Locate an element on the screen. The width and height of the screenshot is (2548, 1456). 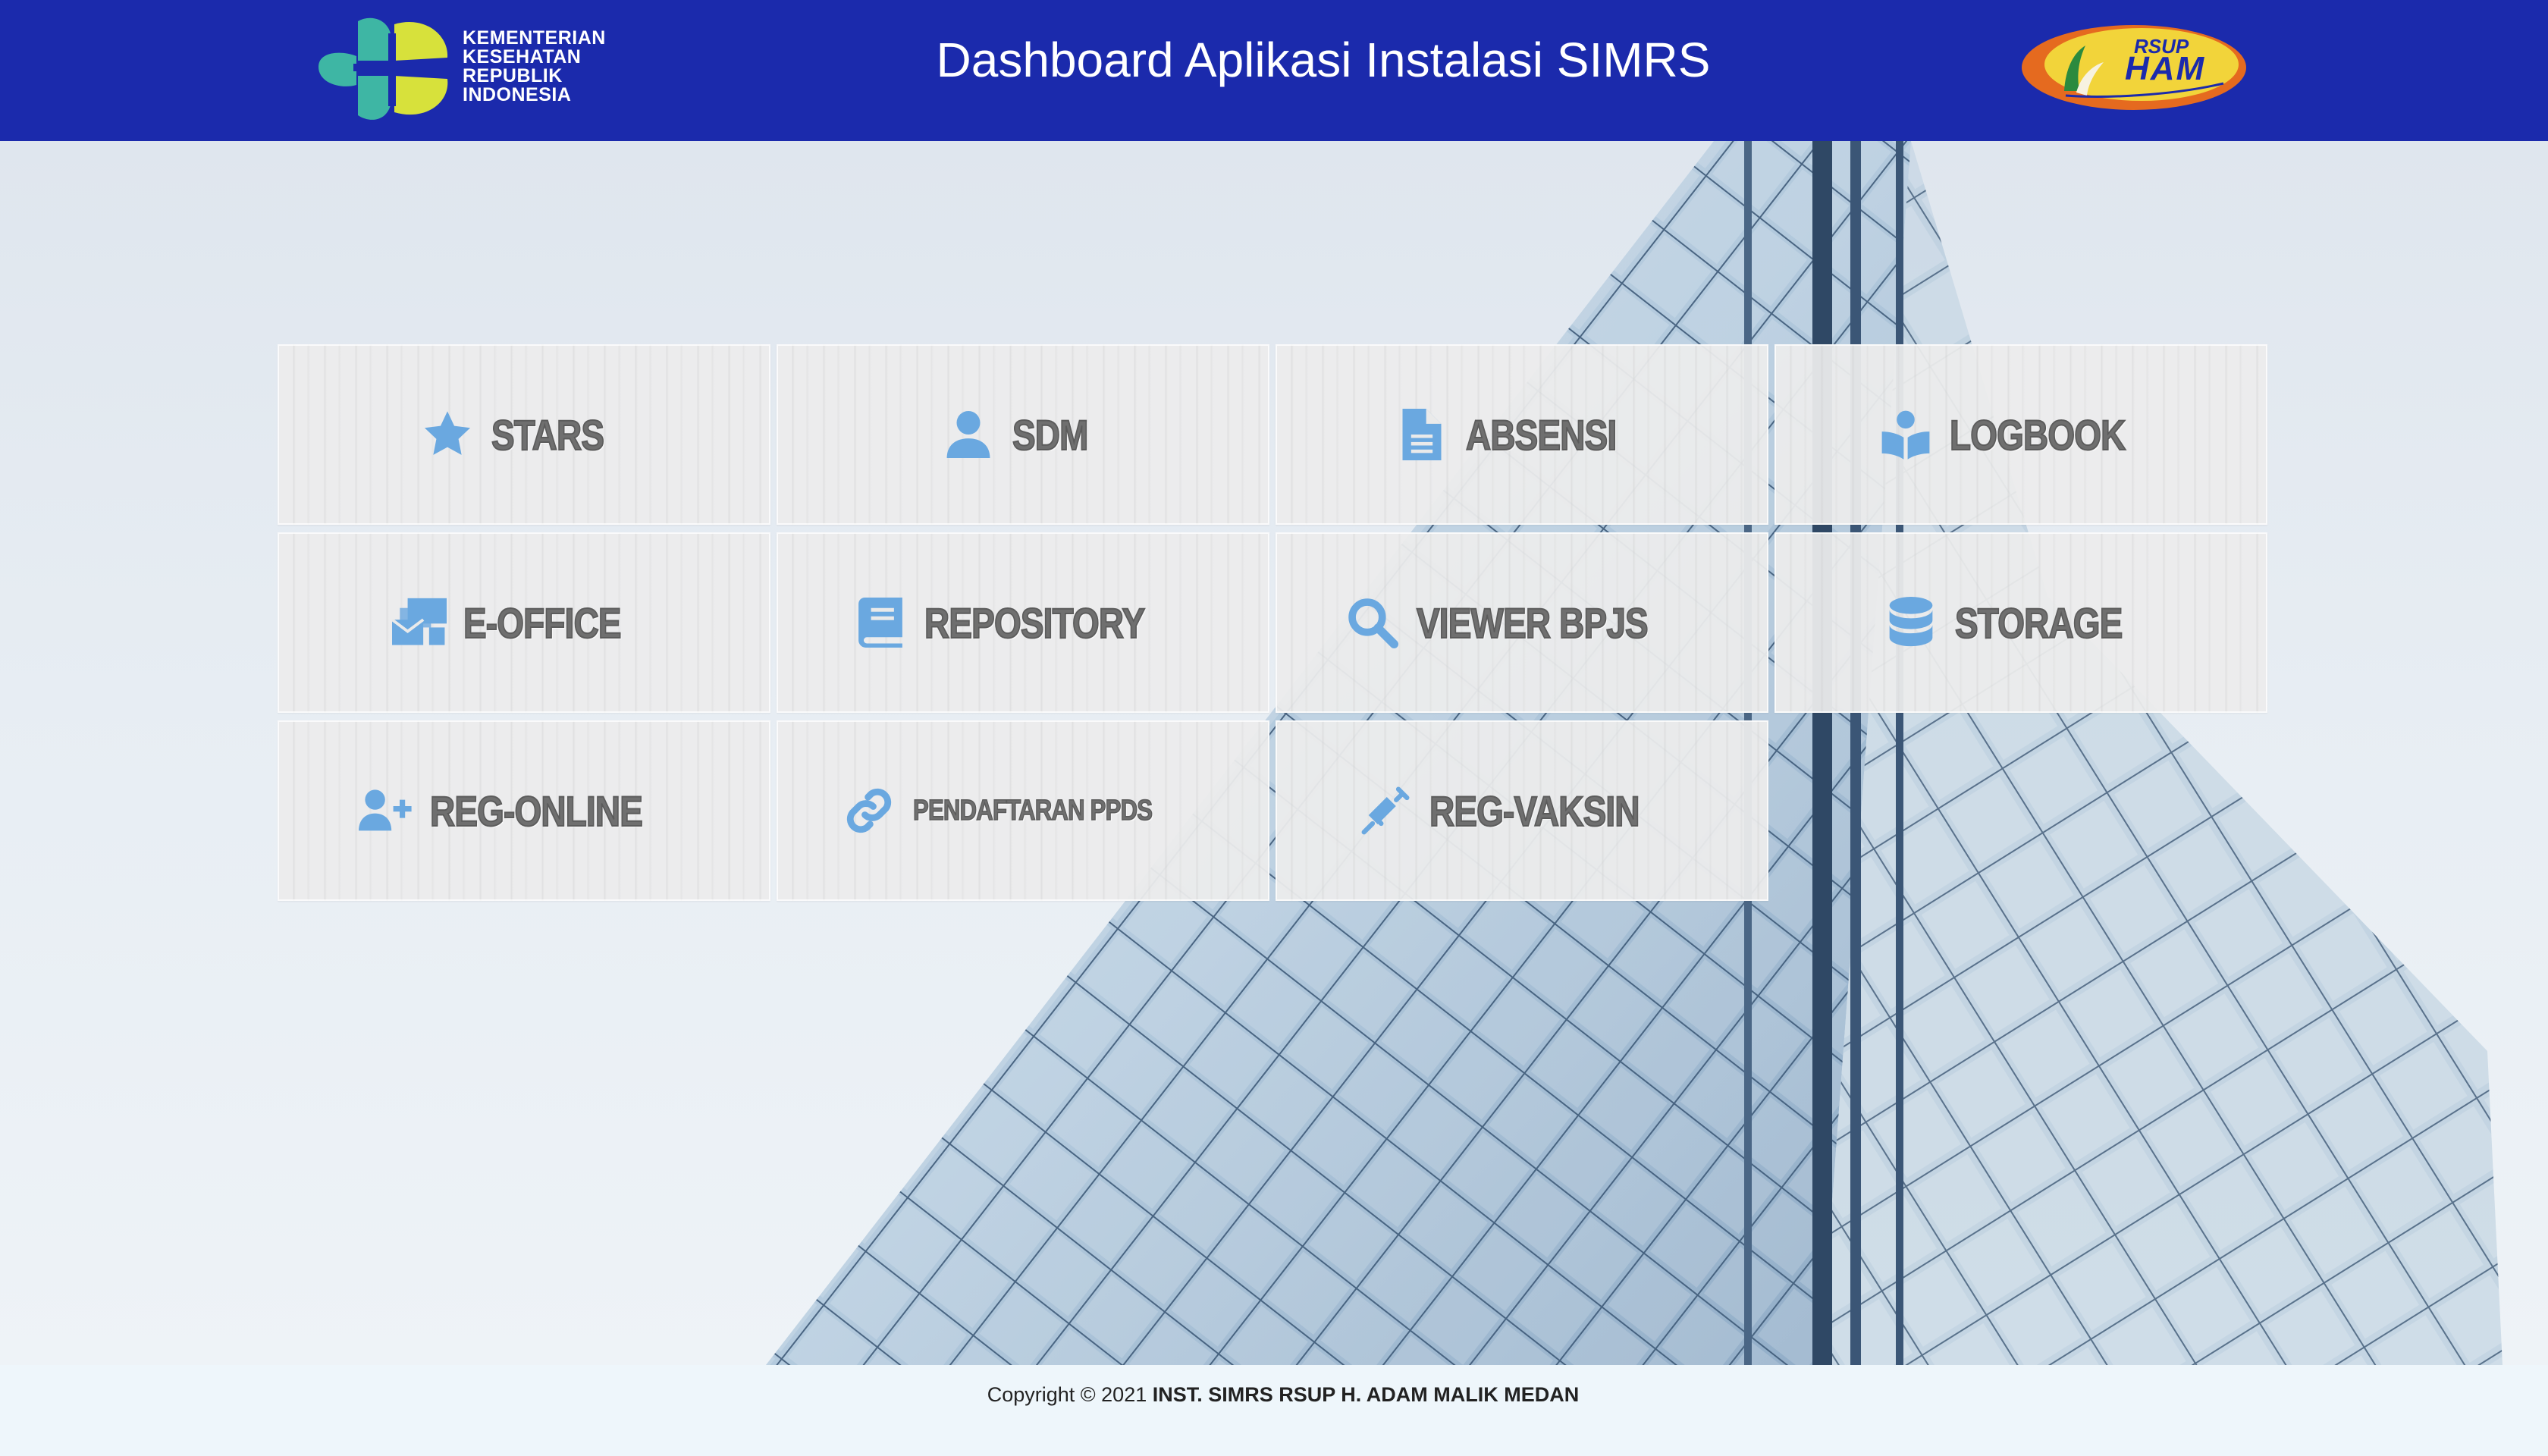
tile-reg-vaksin: REG-VAKSIN is located at coordinates (1522, 810).